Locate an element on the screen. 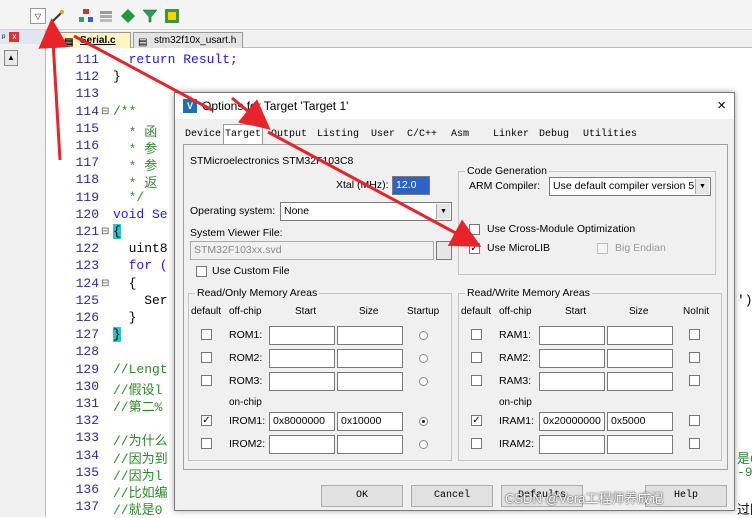  arrow-to-target-tab is located at coordinates (251, 113).